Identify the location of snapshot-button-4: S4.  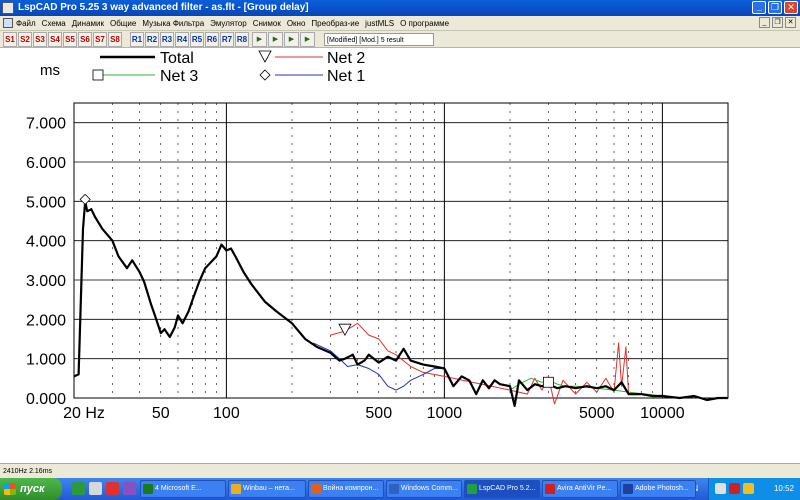
(55, 39).